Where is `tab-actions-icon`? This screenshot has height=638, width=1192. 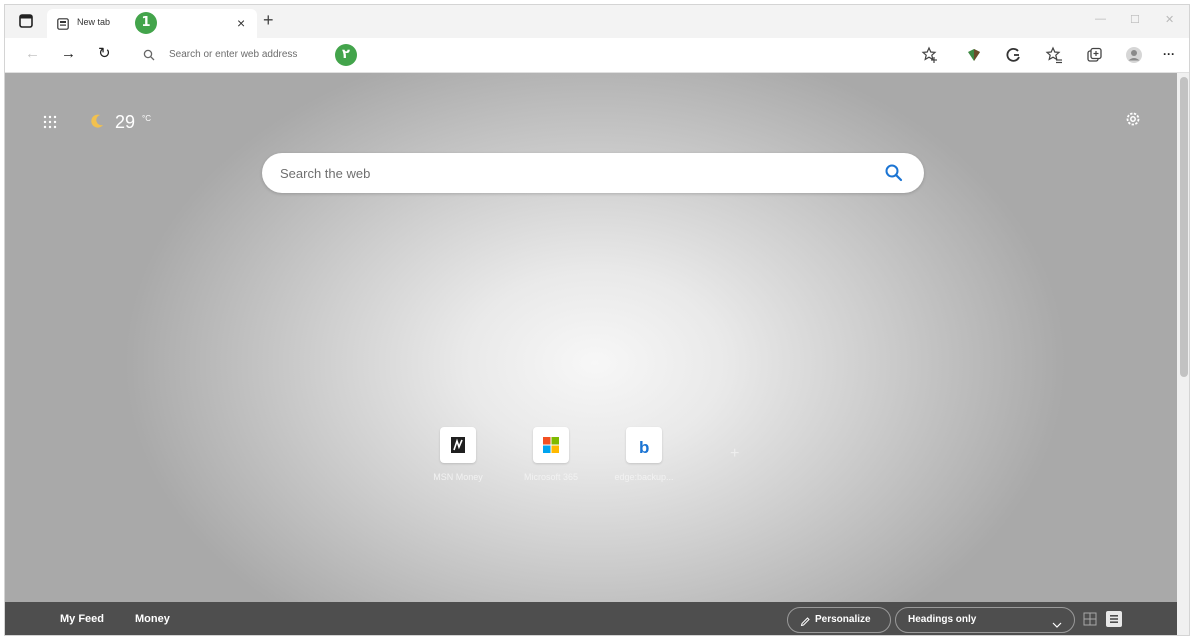
tab-actions-icon is located at coordinates (26, 21).